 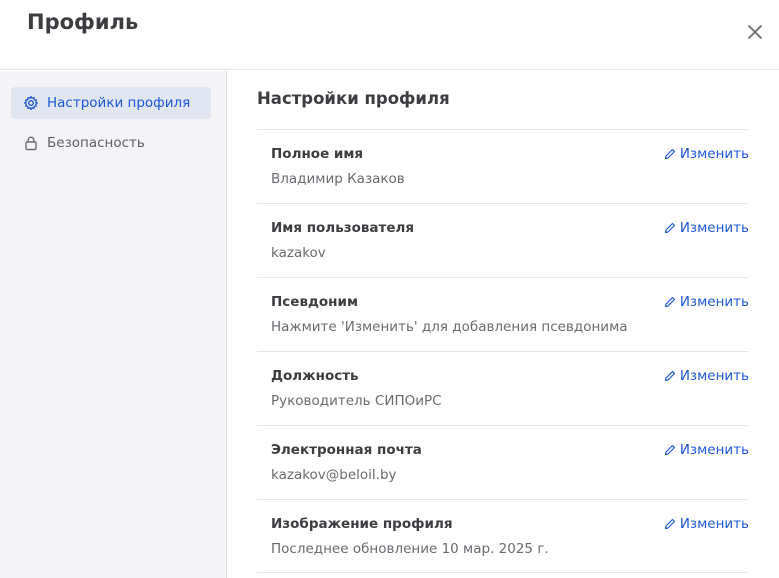 I want to click on field-value: kazakov, so click(x=298, y=253).